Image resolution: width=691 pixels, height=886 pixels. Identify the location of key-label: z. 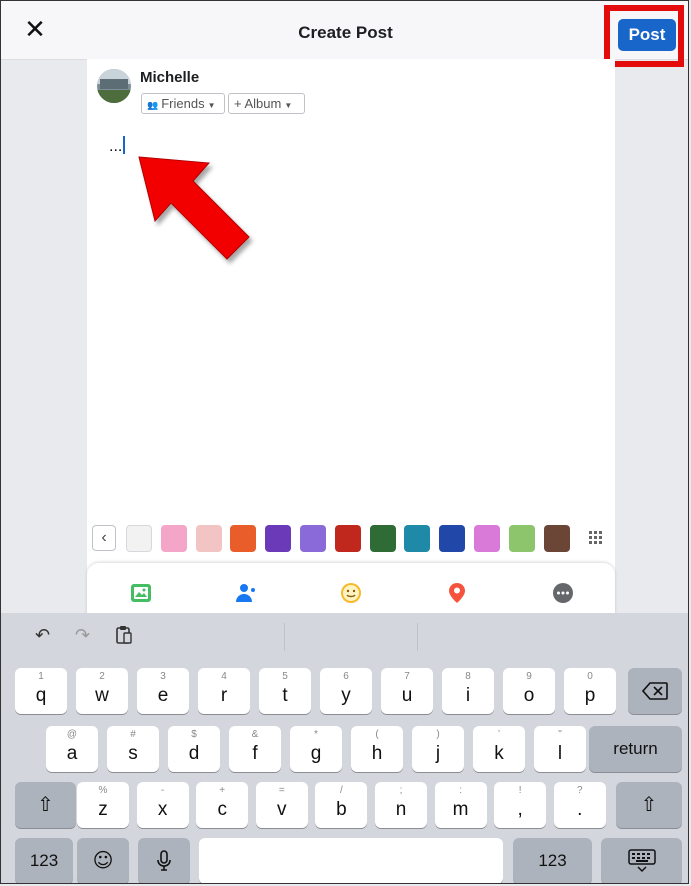
(103, 809).